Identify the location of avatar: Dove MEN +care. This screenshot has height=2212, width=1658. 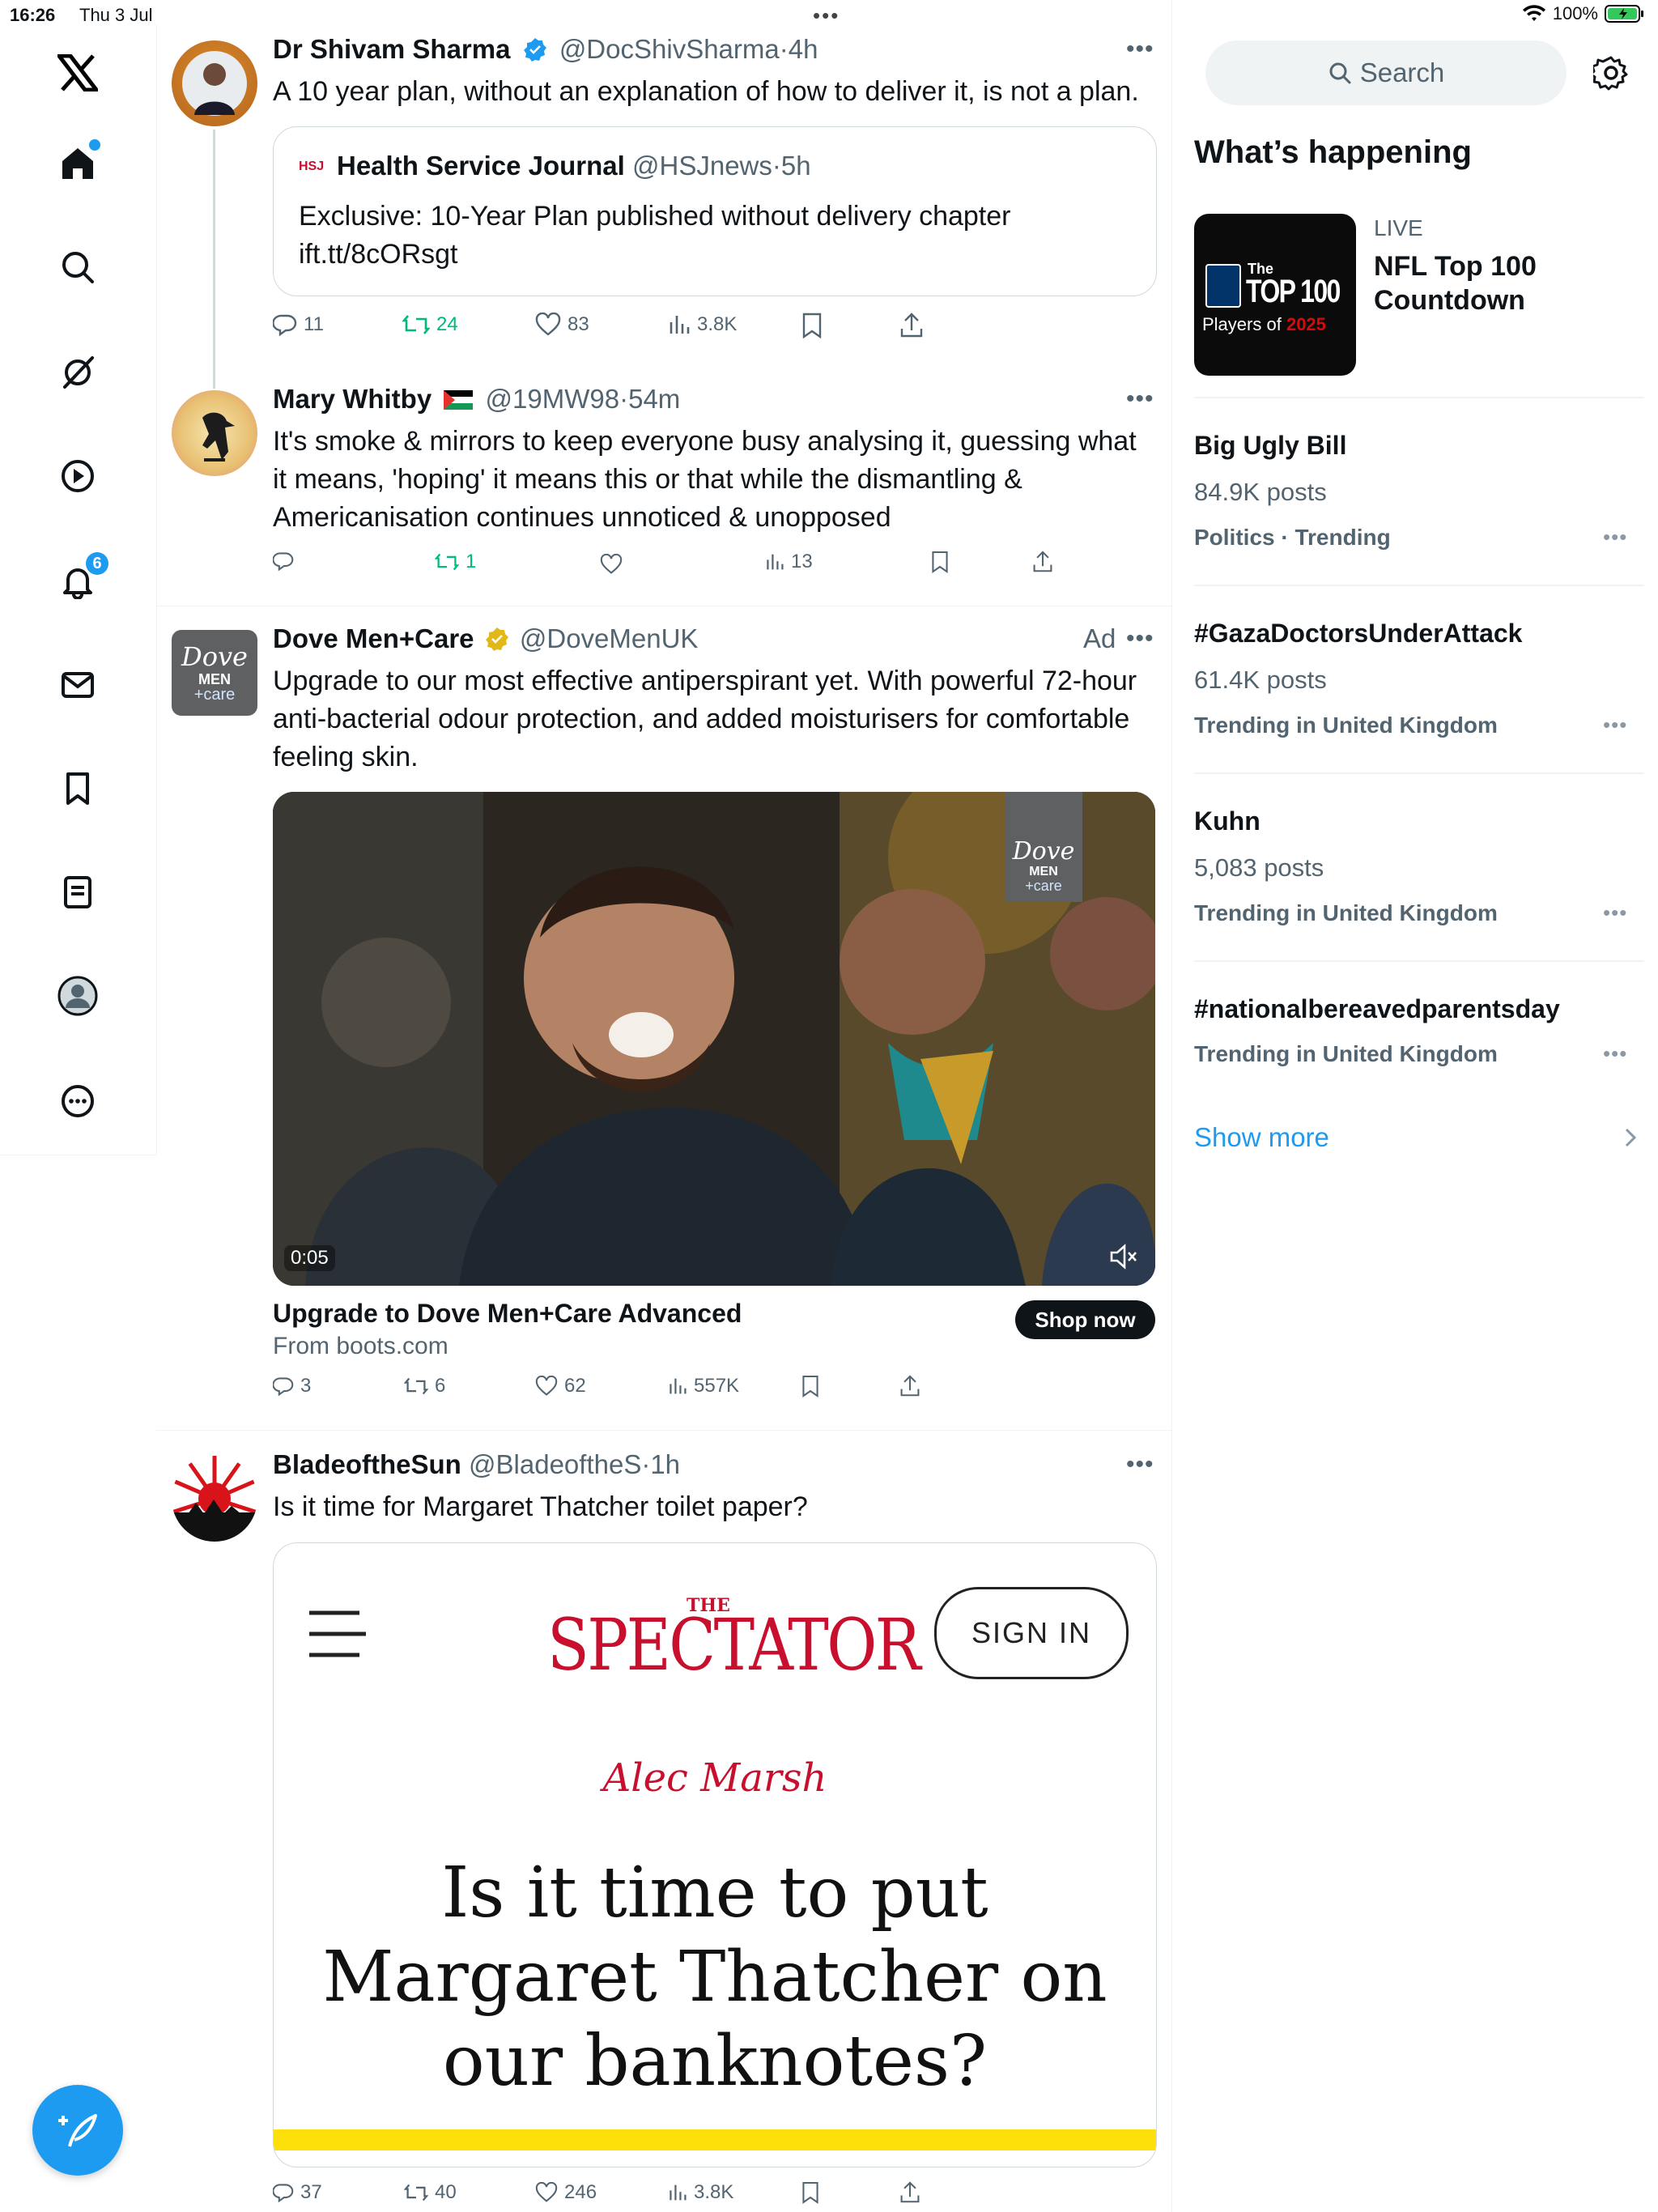
(214, 673).